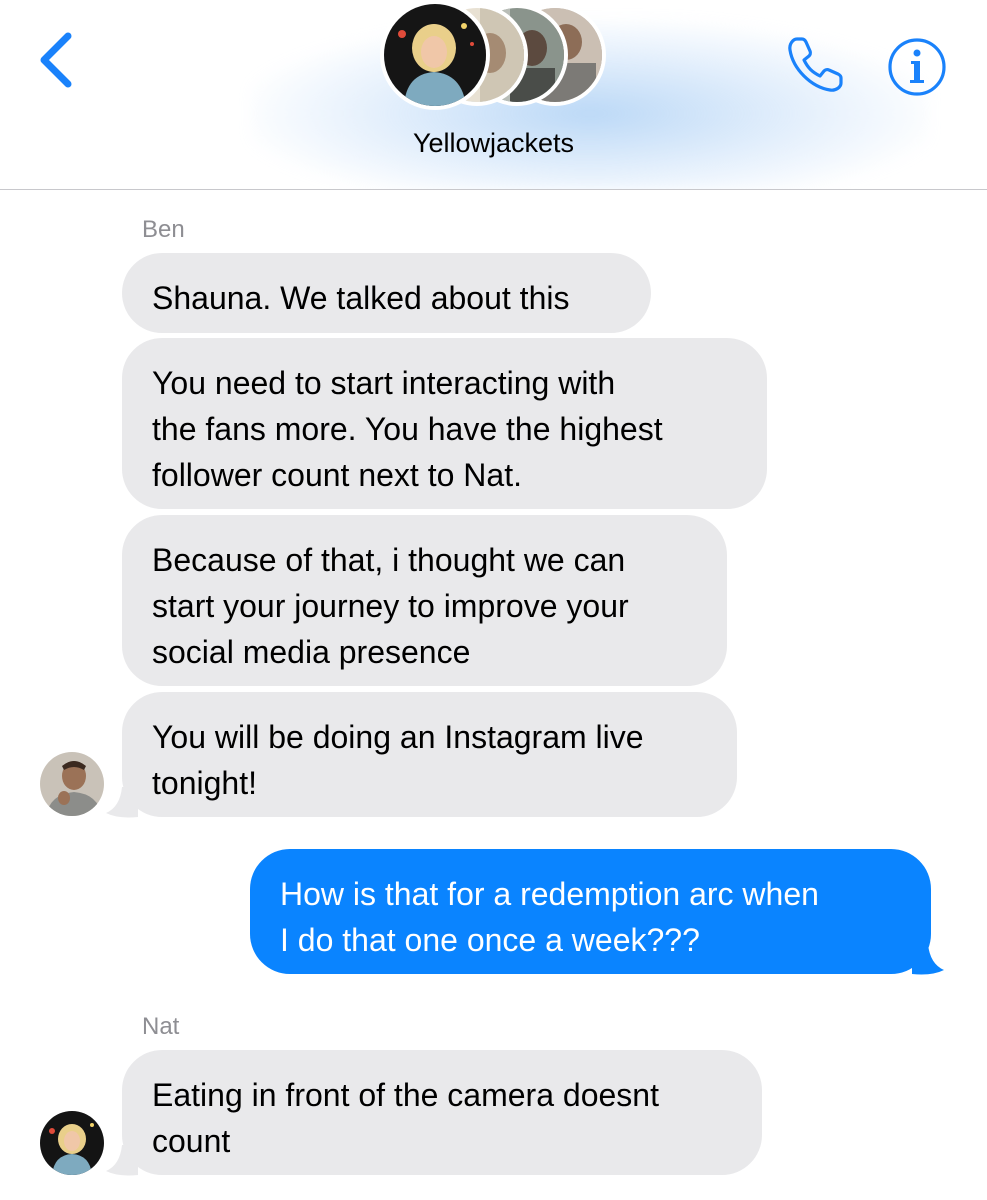  I want to click on phone-icon, so click(815, 64).